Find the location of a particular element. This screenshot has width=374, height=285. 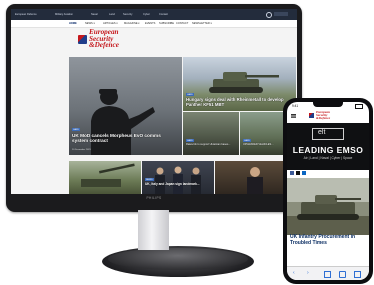

menu-subscribe: SUBSCRIBE is located at coordinates (166, 23).